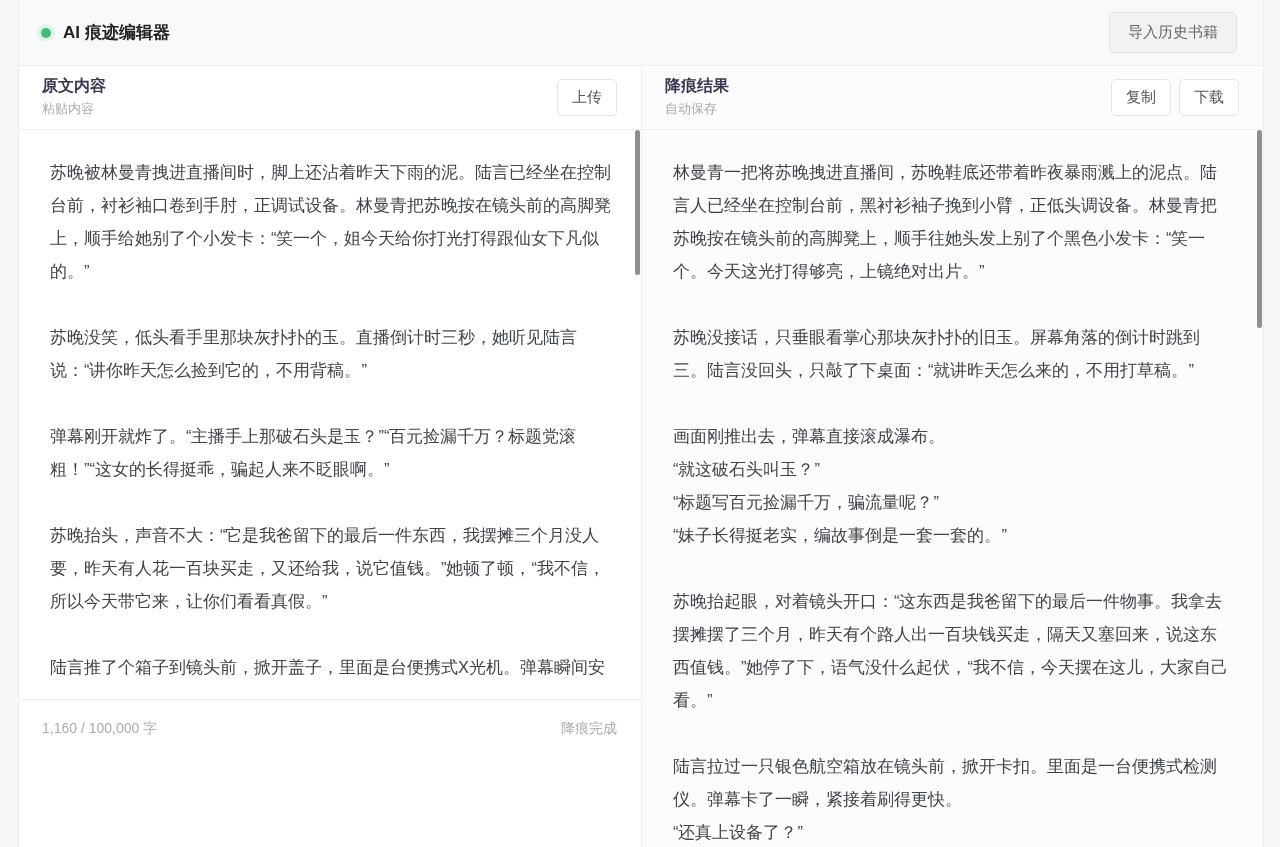 The image size is (1280, 847). I want to click on app-title: AI 痕迹编辑器, so click(116, 32).